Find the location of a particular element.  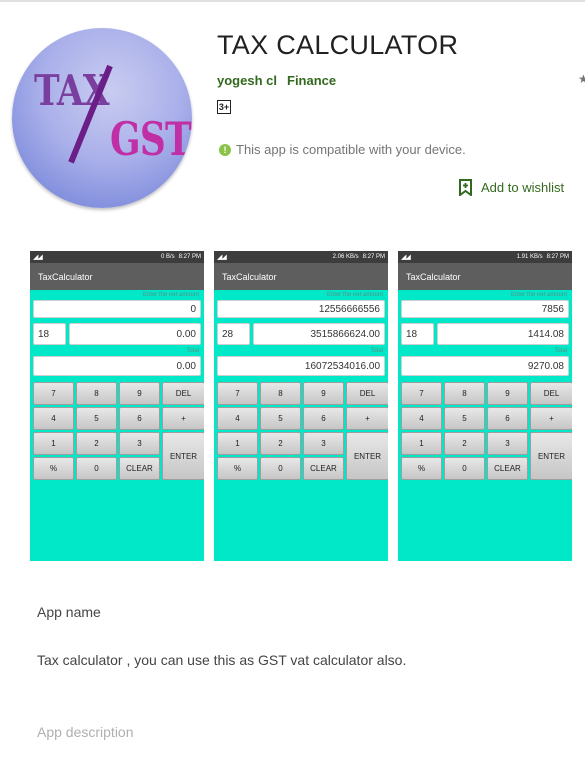

category-link: Finance is located at coordinates (311, 80).